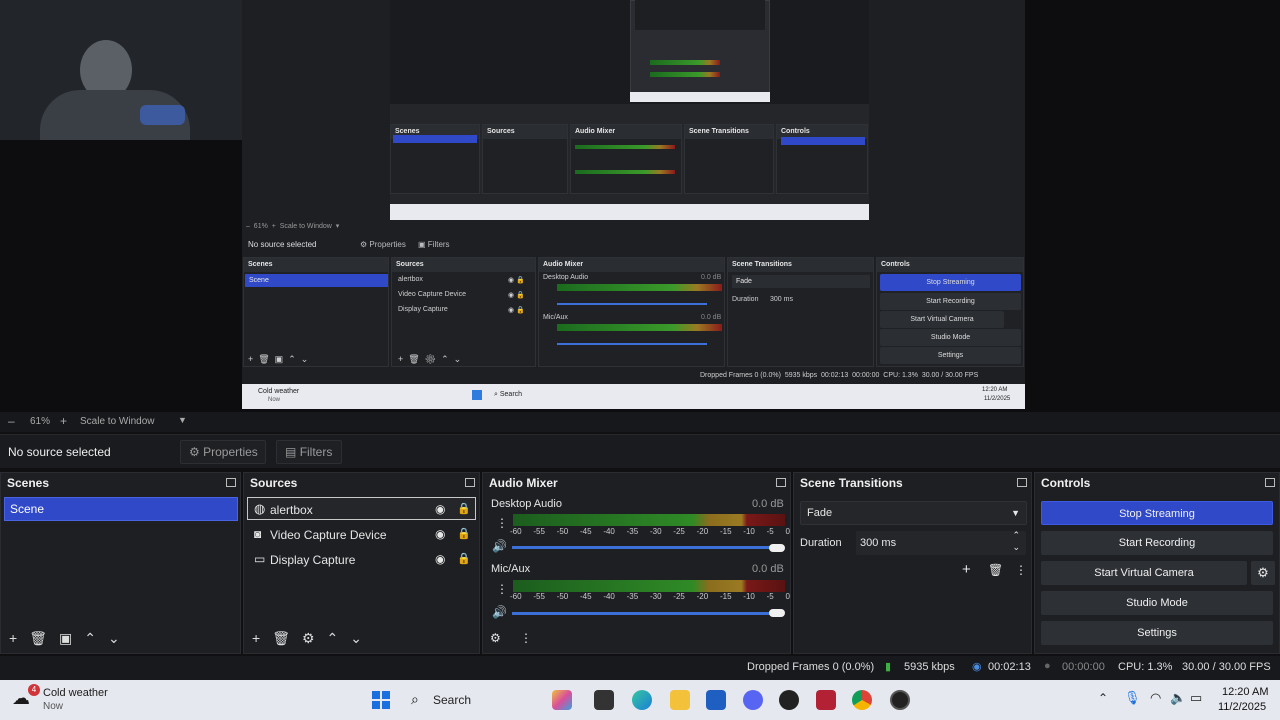 Image resolution: width=1280 pixels, height=720 pixels. Describe the element at coordinates (1157, 513) in the screenshot. I see `stop-streaming-button: Stop Streaming` at that location.